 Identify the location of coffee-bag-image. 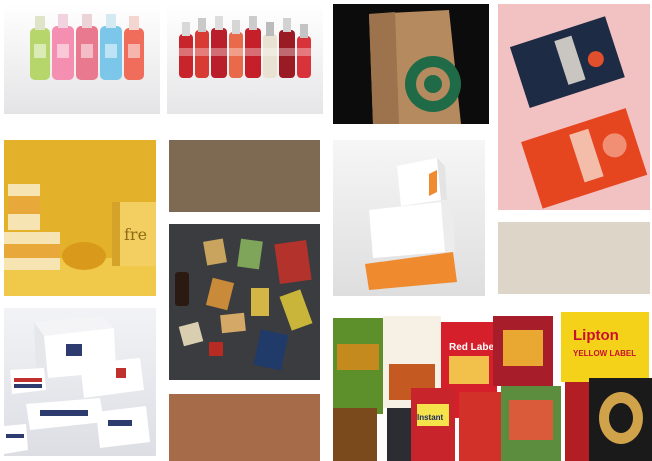
(411, 64).